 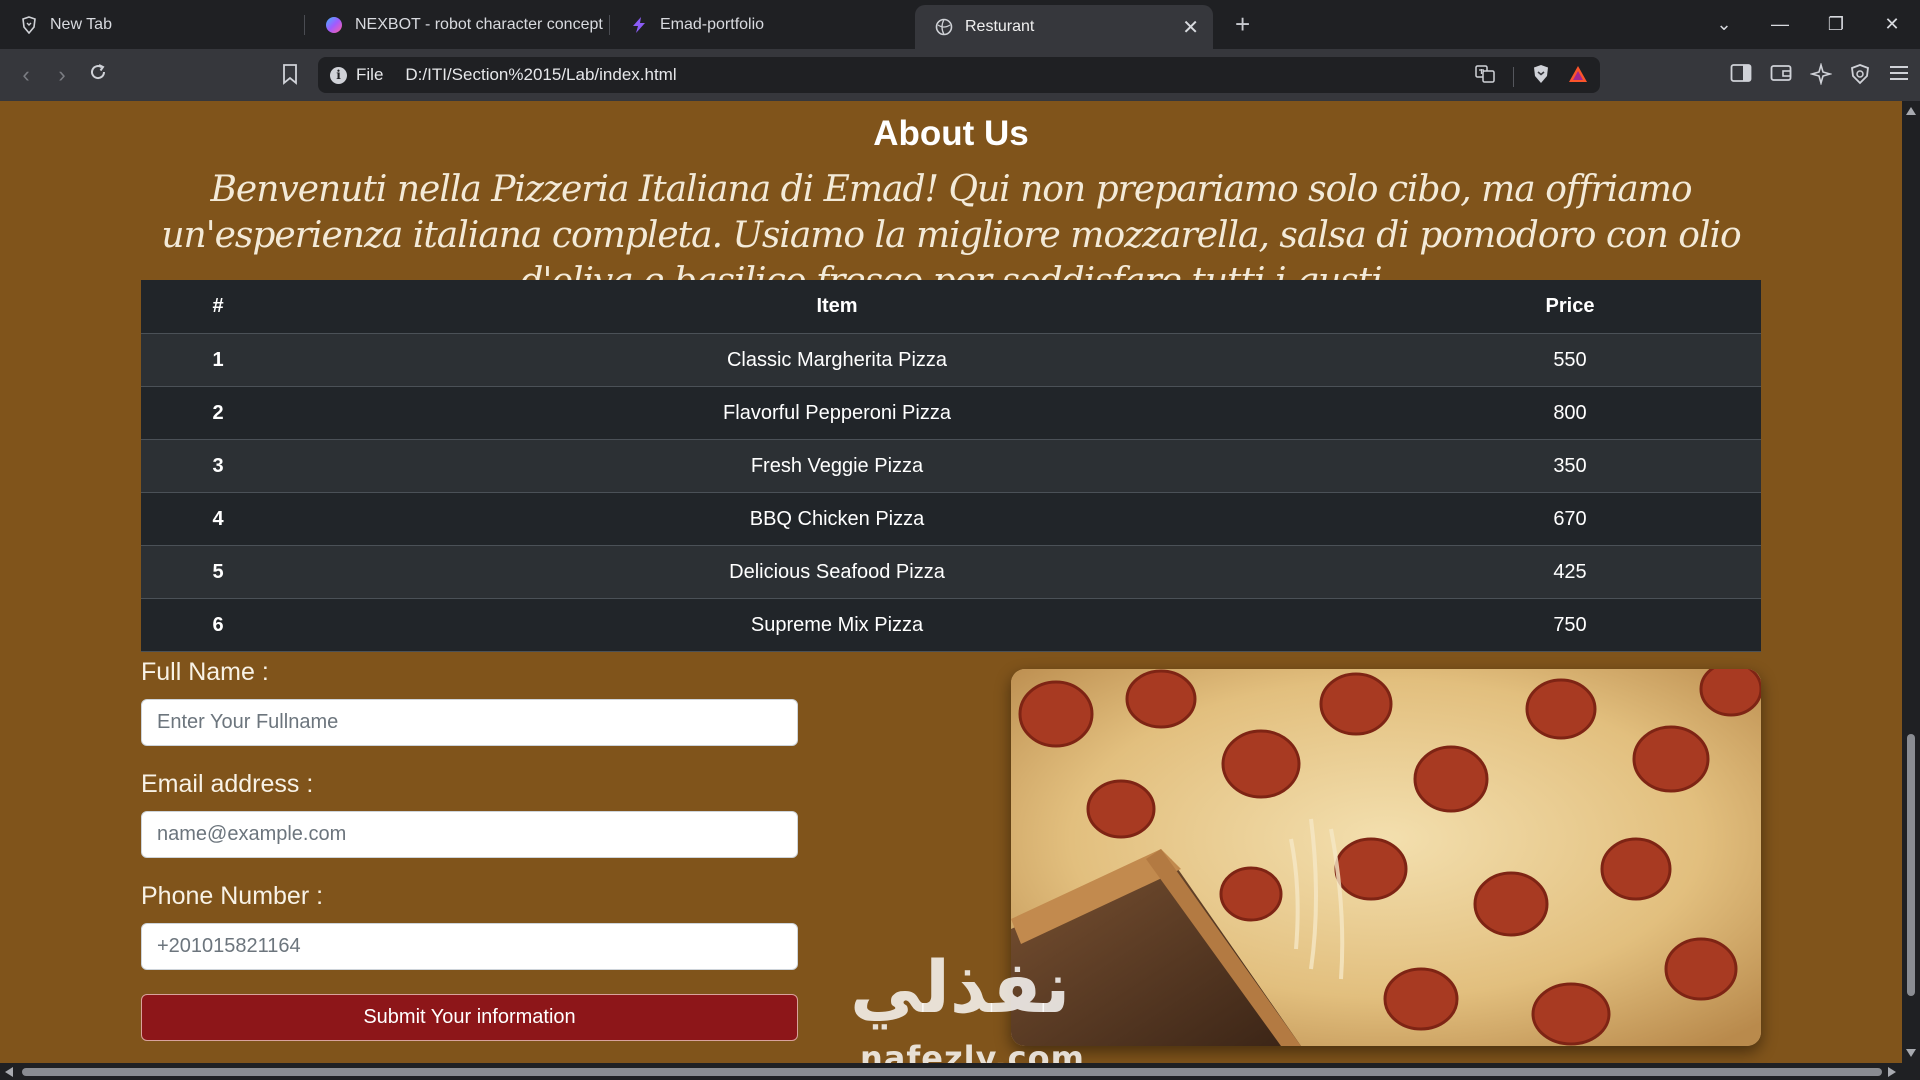 I want to click on tab-title: Resturant, so click(x=1000, y=26).